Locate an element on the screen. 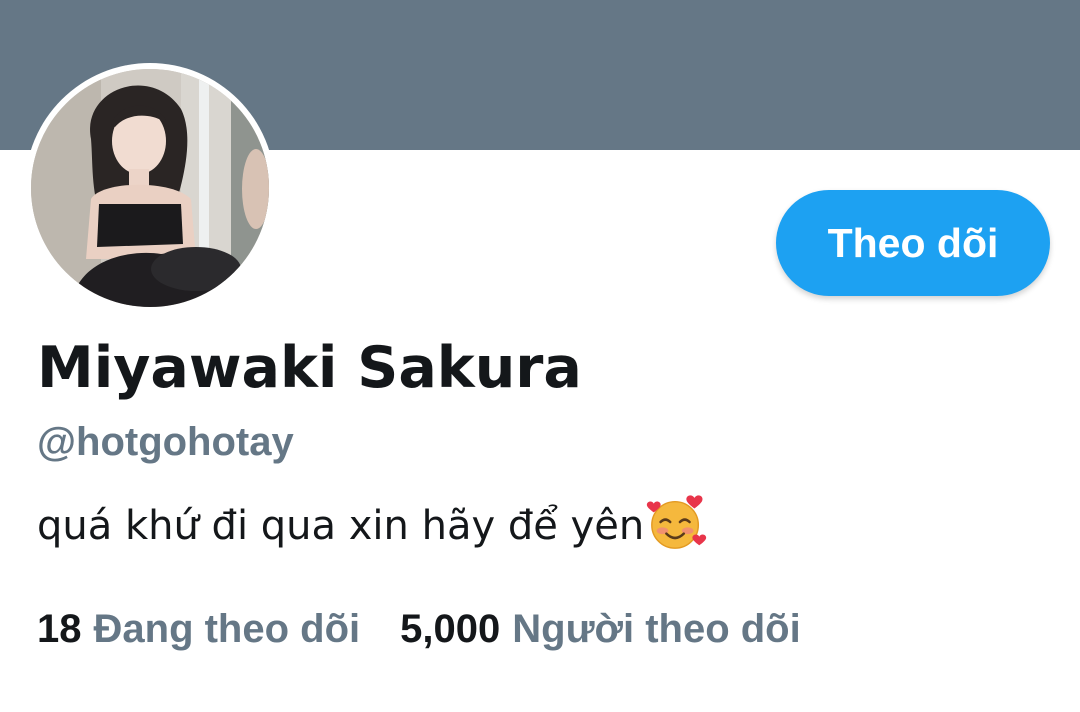  following-stat: 18 Đang theo dõi is located at coordinates (198, 629).